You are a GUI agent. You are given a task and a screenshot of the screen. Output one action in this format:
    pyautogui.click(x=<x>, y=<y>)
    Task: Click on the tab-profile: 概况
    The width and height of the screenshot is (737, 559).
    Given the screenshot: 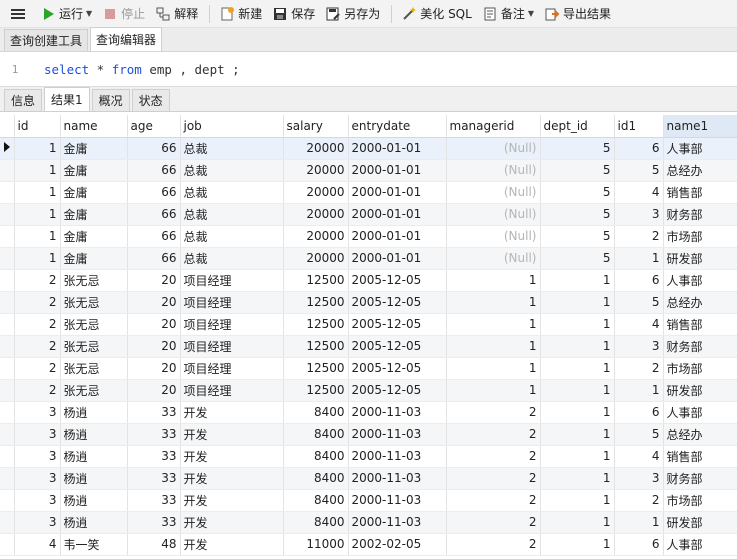 What is the action you would take?
    pyautogui.click(x=110, y=100)
    